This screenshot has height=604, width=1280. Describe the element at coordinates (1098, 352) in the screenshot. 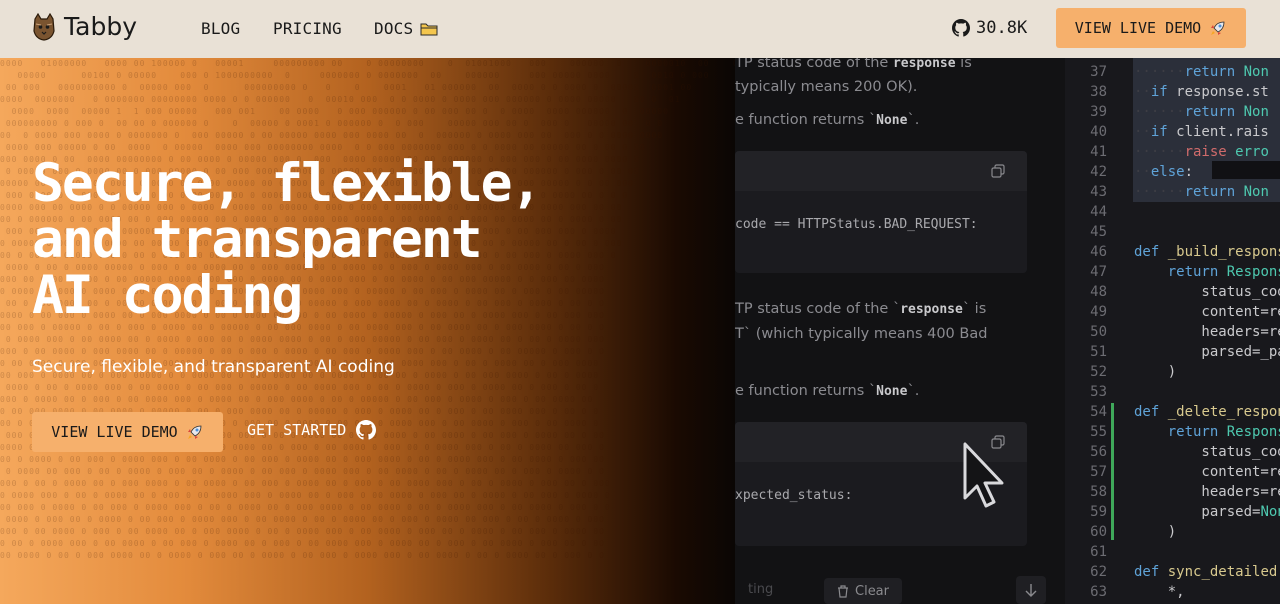

I see `line-number: 51` at that location.